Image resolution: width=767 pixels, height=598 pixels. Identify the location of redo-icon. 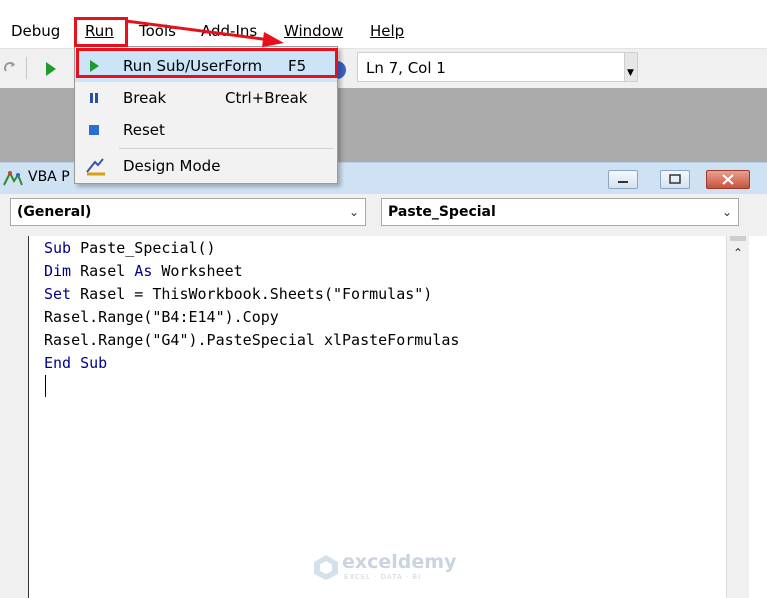
(11, 68).